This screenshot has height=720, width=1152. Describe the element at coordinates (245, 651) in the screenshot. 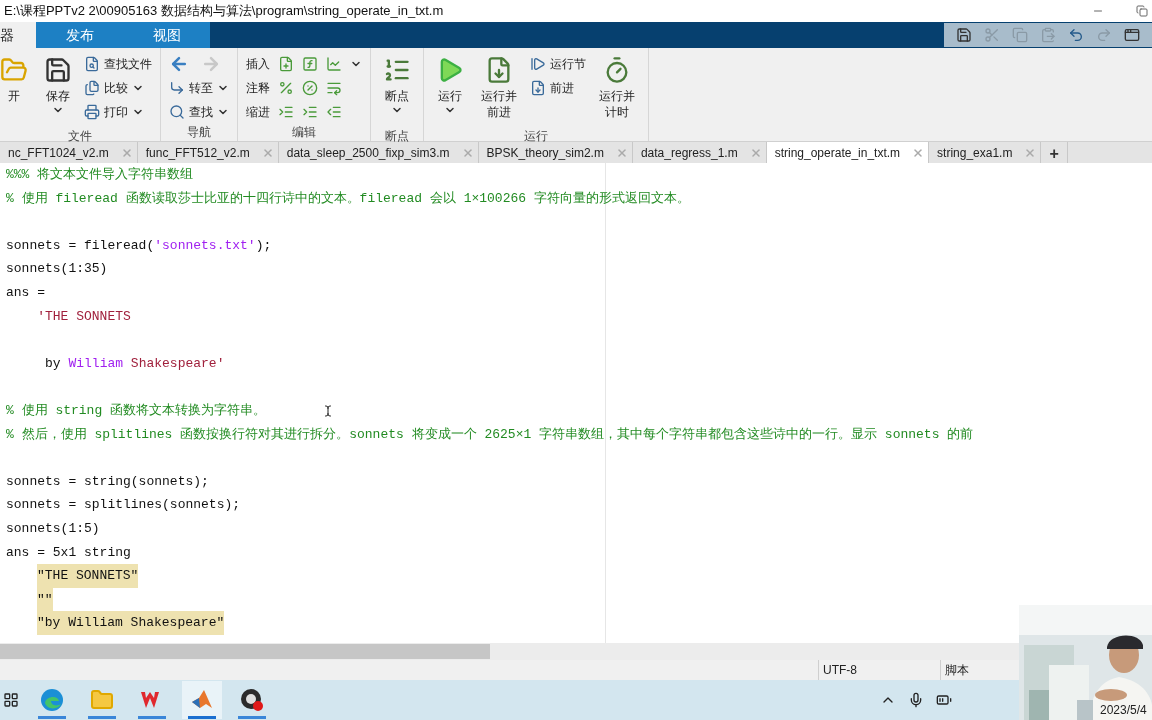

I see `scrollbar-thumb` at that location.